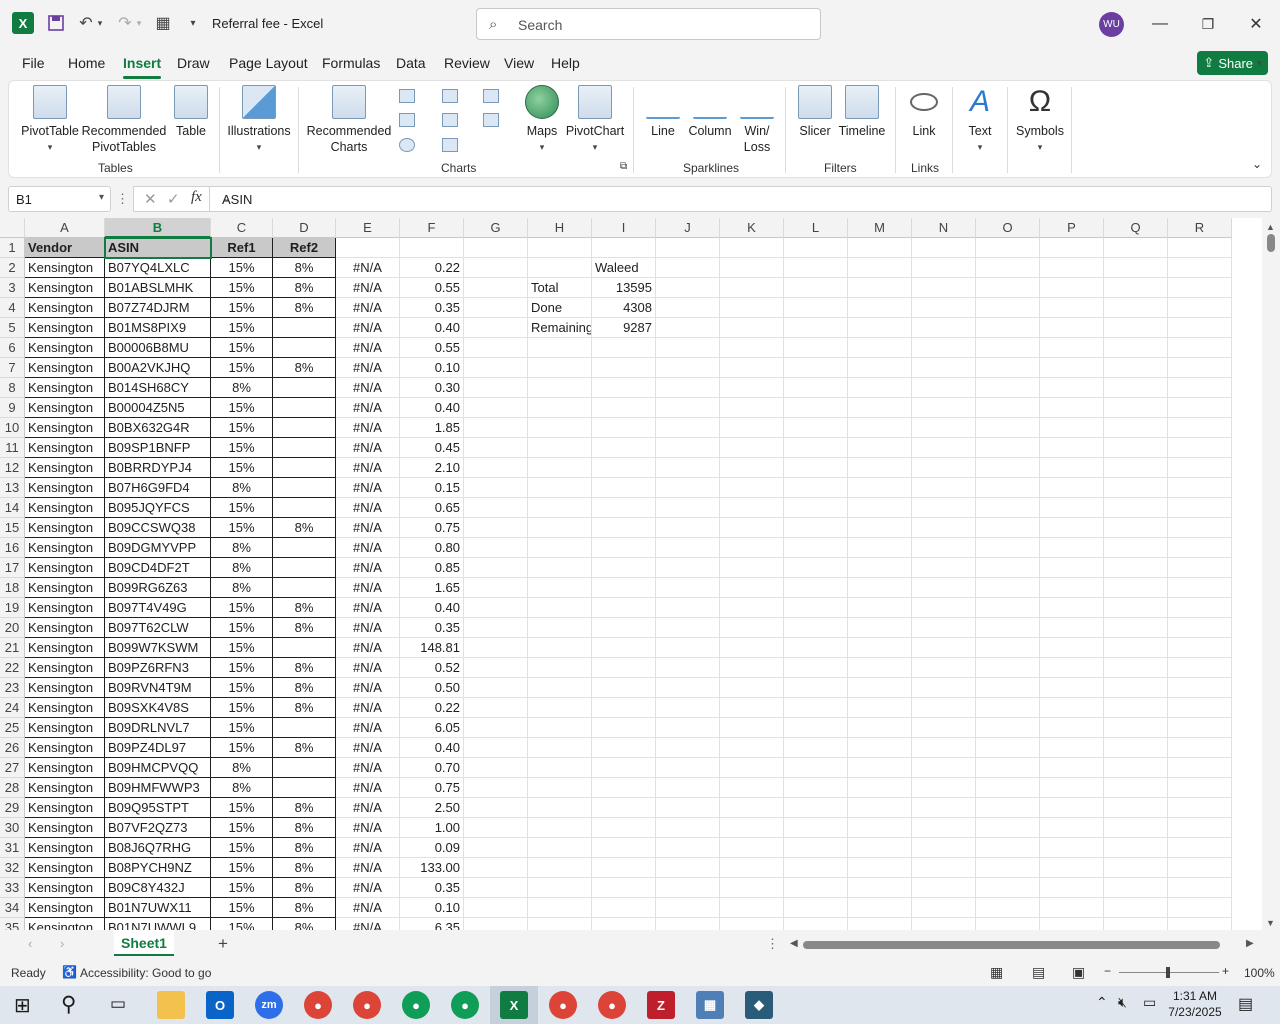  What do you see at coordinates (158, 568) in the screenshot?
I see `data-cell: B09CD4DF2T` at bounding box center [158, 568].